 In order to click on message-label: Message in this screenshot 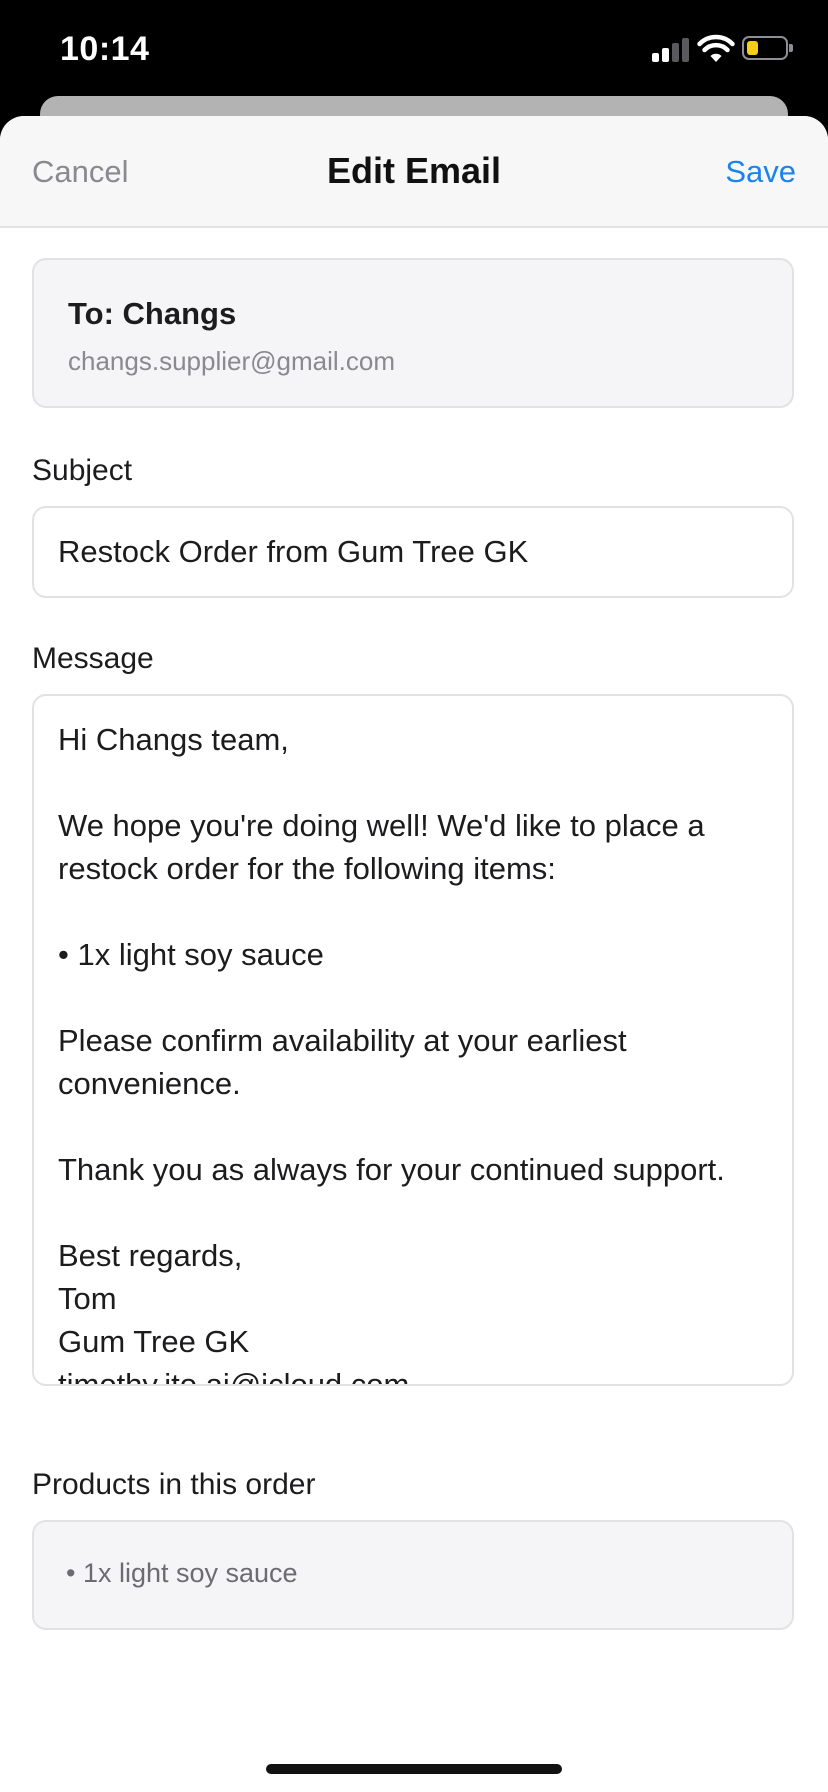, I will do `click(93, 658)`.